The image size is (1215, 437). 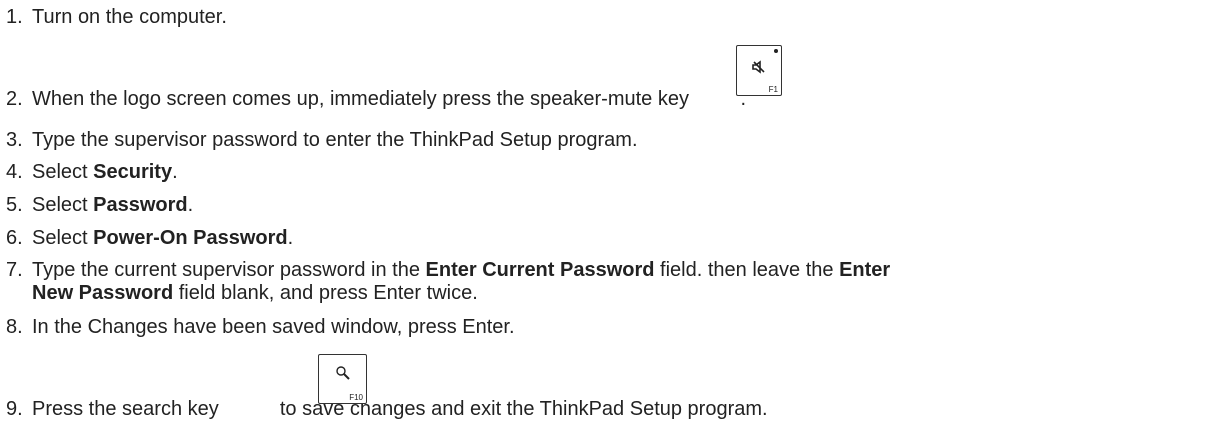 I want to click on key-label: F10, so click(x=356, y=397).